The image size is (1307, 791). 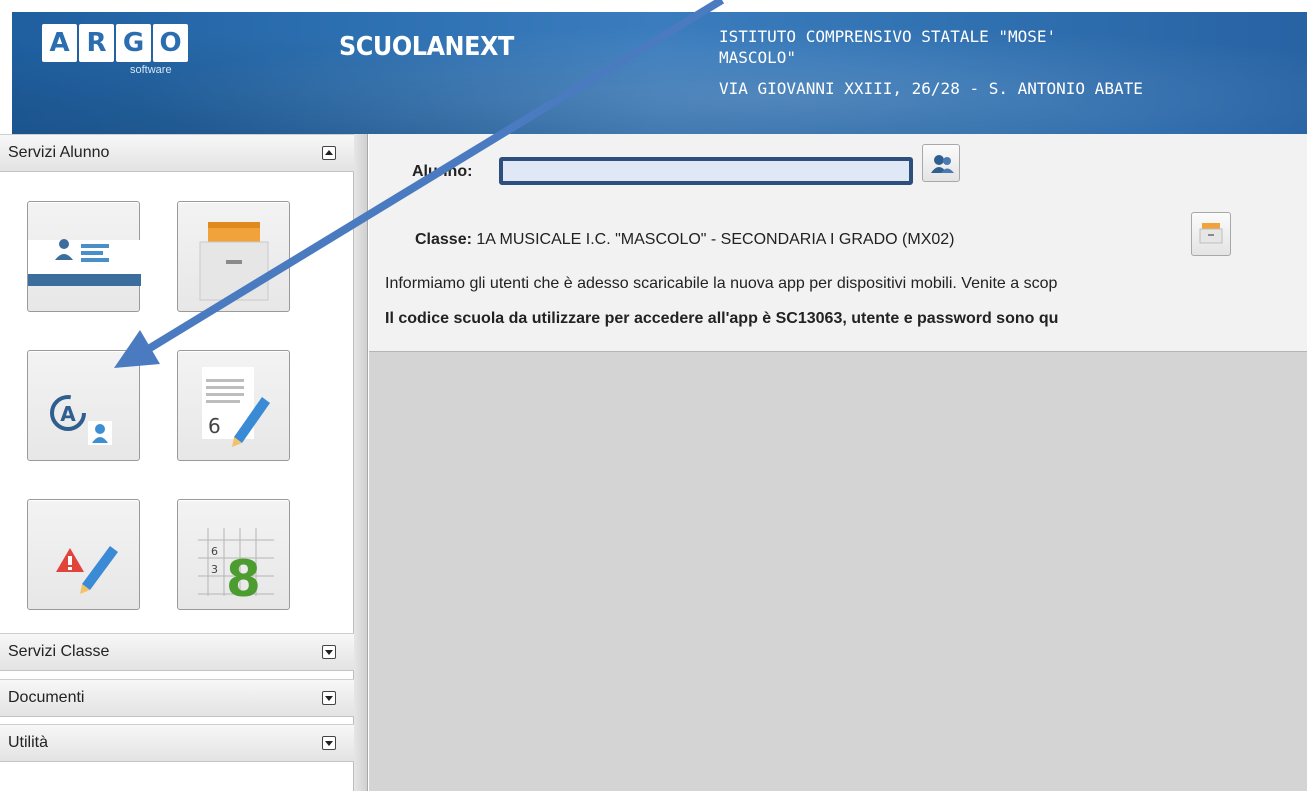 I want to click on tile-grades: 6, so click(x=233, y=405).